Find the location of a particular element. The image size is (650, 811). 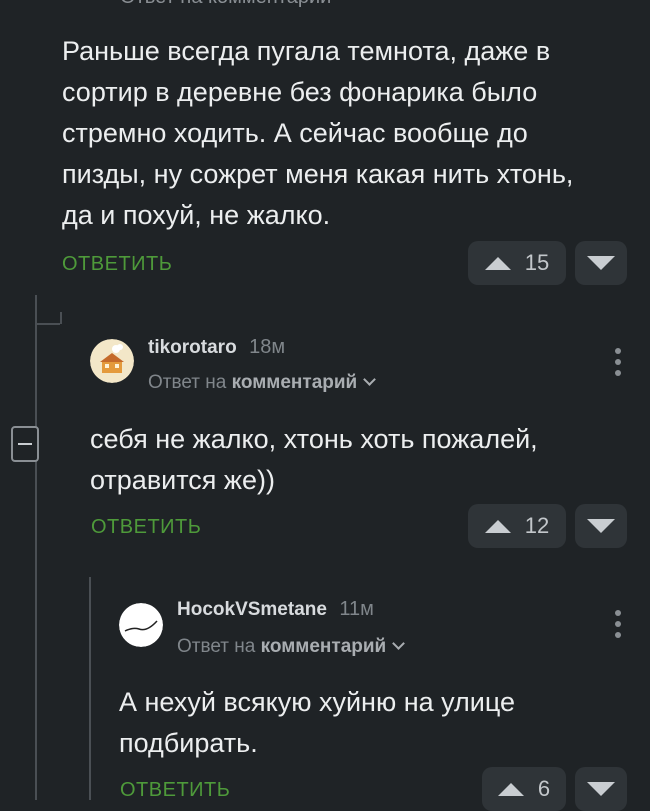

username: tikorotaro is located at coordinates (192, 347).